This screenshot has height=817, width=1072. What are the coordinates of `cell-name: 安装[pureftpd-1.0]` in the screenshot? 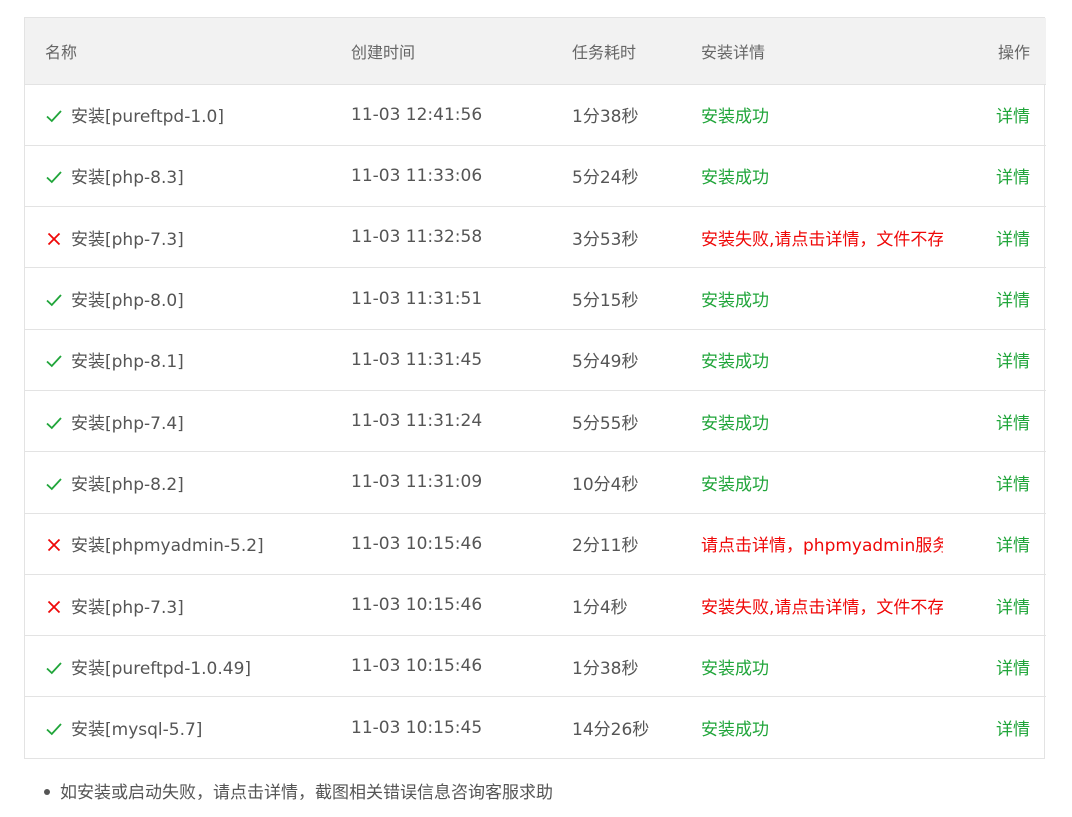 It's located at (188, 114).